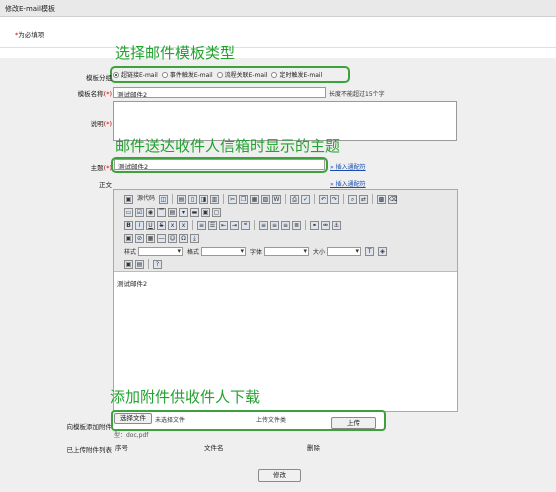  Describe the element at coordinates (172, 212) in the screenshot. I see `textarea-icon: ▤` at that location.